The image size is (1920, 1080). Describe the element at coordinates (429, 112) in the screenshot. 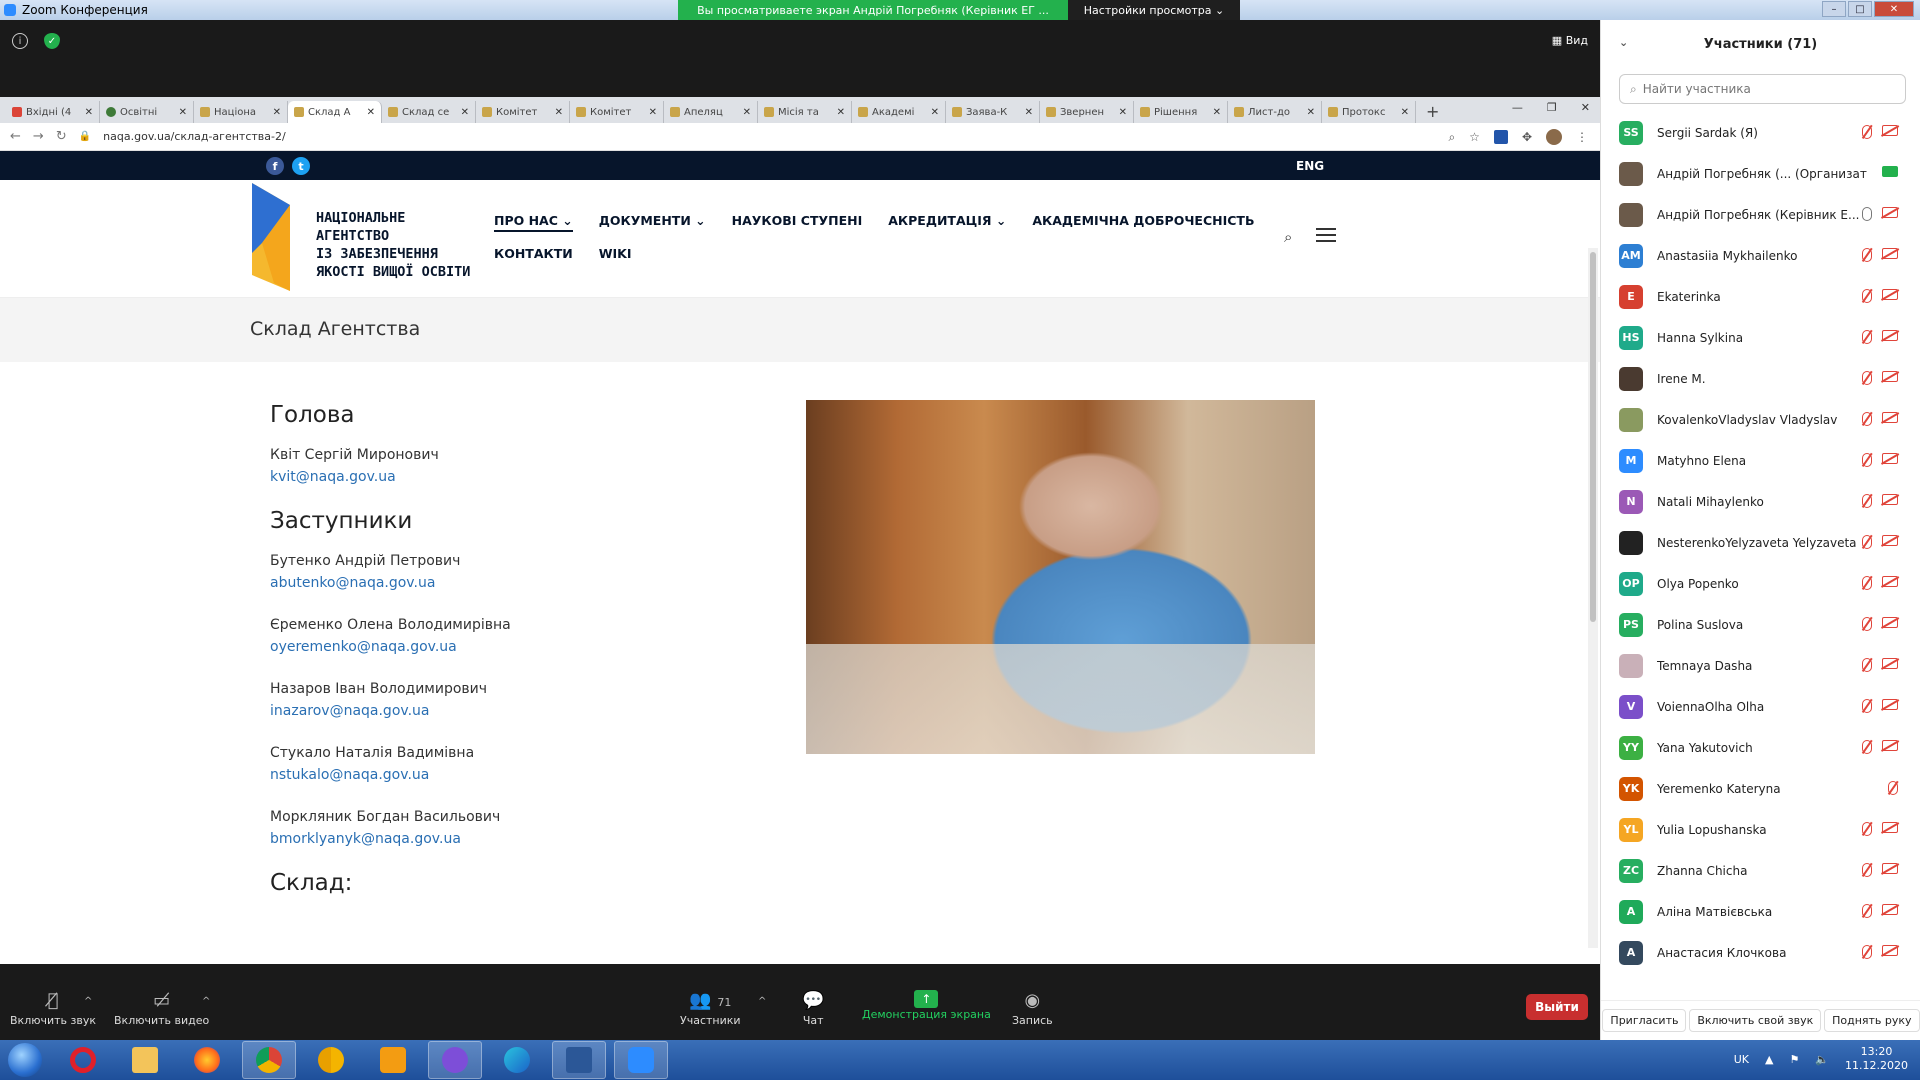

I see `browser-tab: Склад се ✕` at that location.